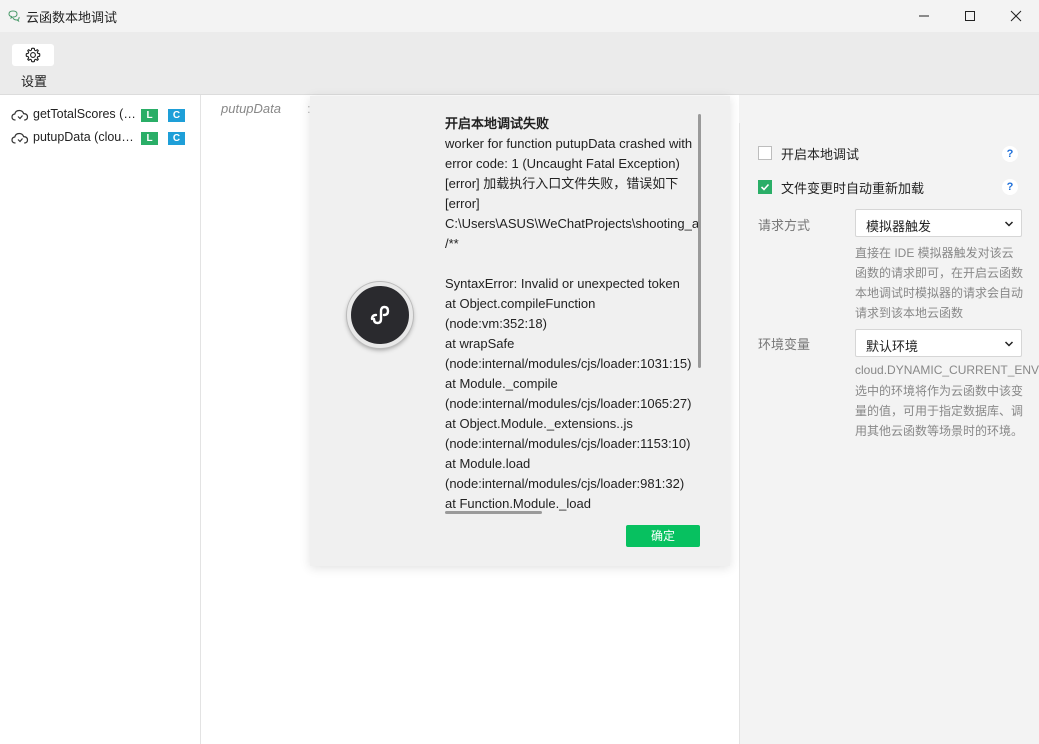  I want to click on error-line: at Module._compile, so click(501, 383).